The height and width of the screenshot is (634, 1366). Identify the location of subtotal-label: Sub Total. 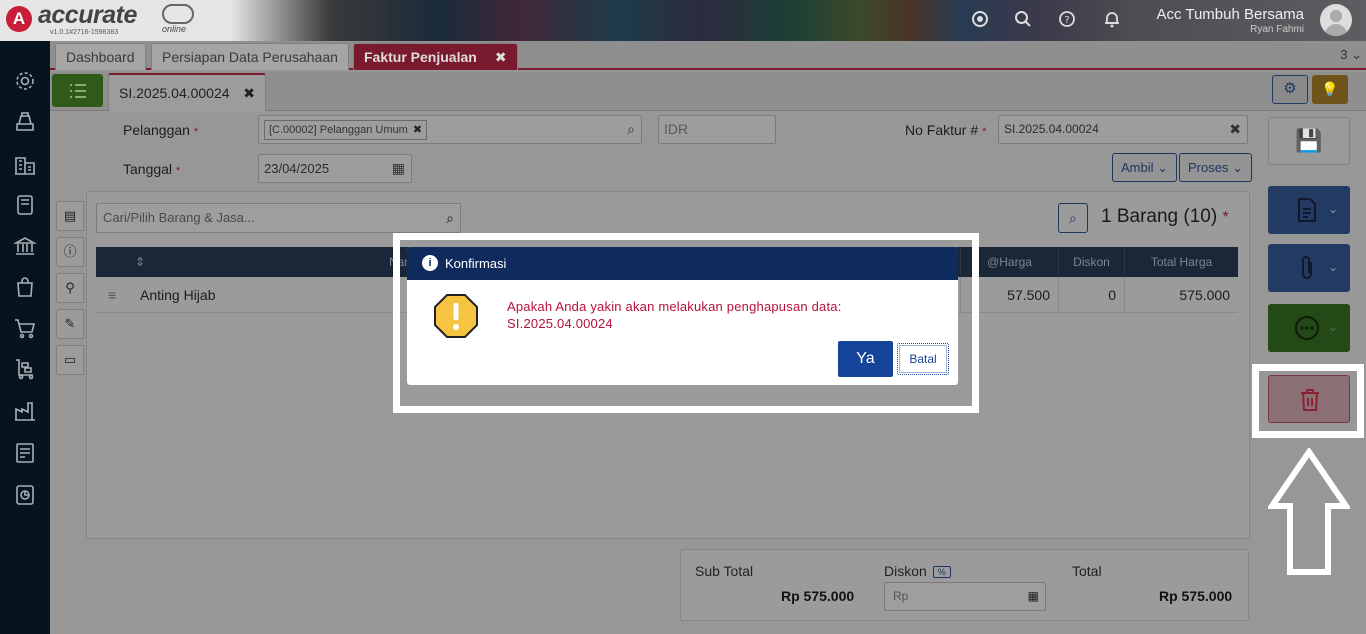
(724, 571).